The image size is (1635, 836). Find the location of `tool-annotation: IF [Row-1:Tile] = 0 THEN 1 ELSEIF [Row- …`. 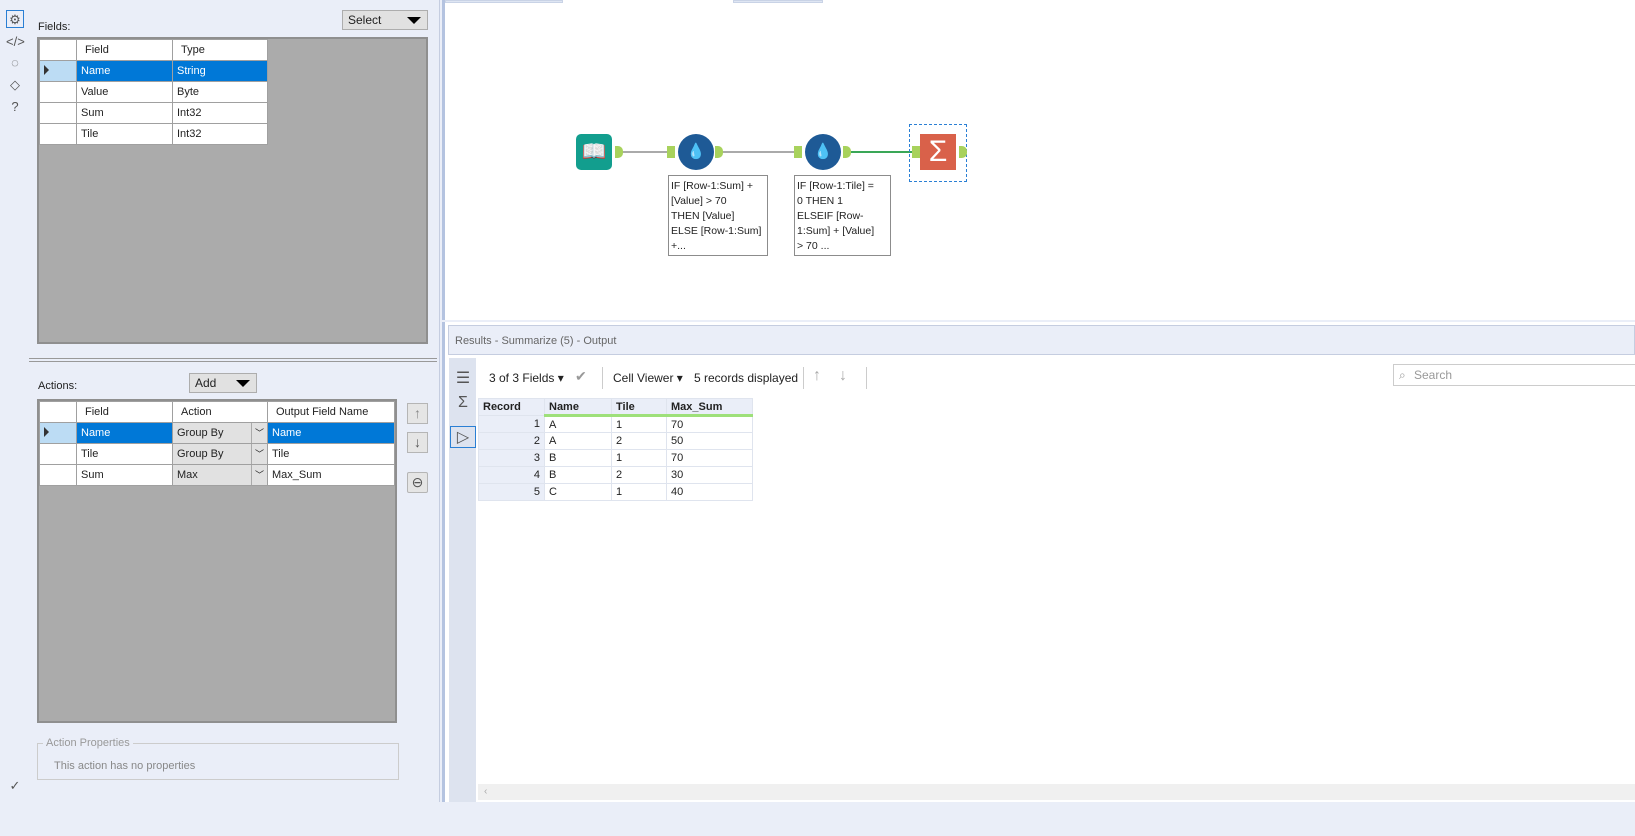

tool-annotation: IF [Row-1:Tile] = 0 THEN 1 ELSEIF [Row- … is located at coordinates (842, 215).